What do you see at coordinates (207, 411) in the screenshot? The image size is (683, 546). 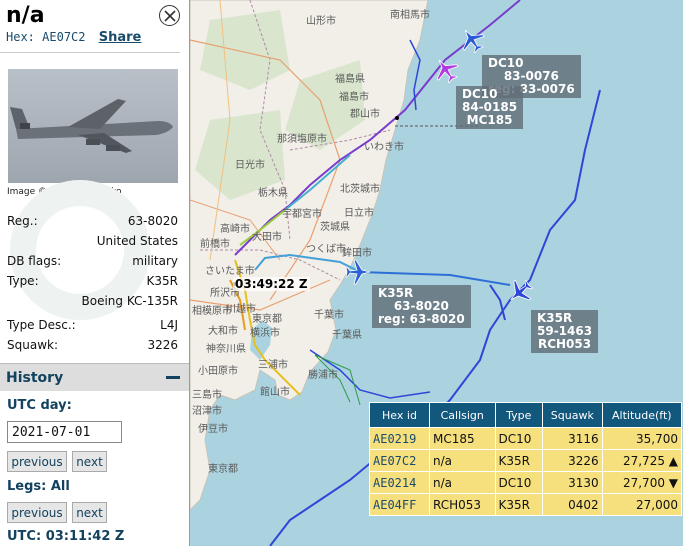 I see `place-label: 沼津市` at bounding box center [207, 411].